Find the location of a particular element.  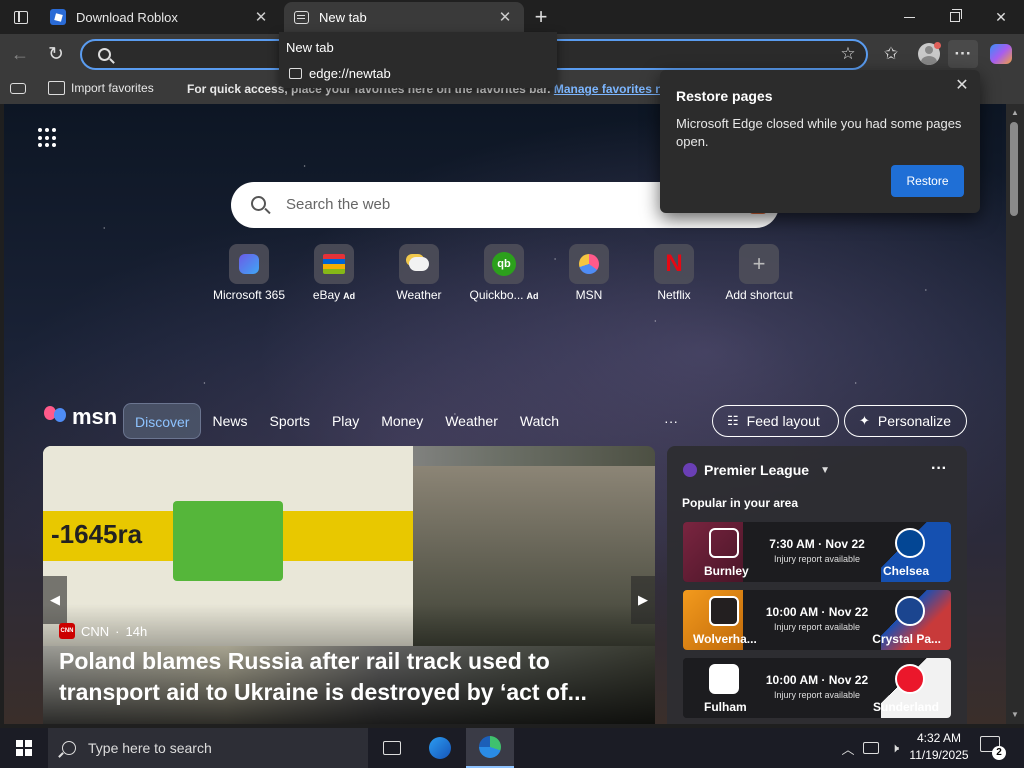

tab-download-roblox: Download Roblox ✕ is located at coordinates (160, 17).